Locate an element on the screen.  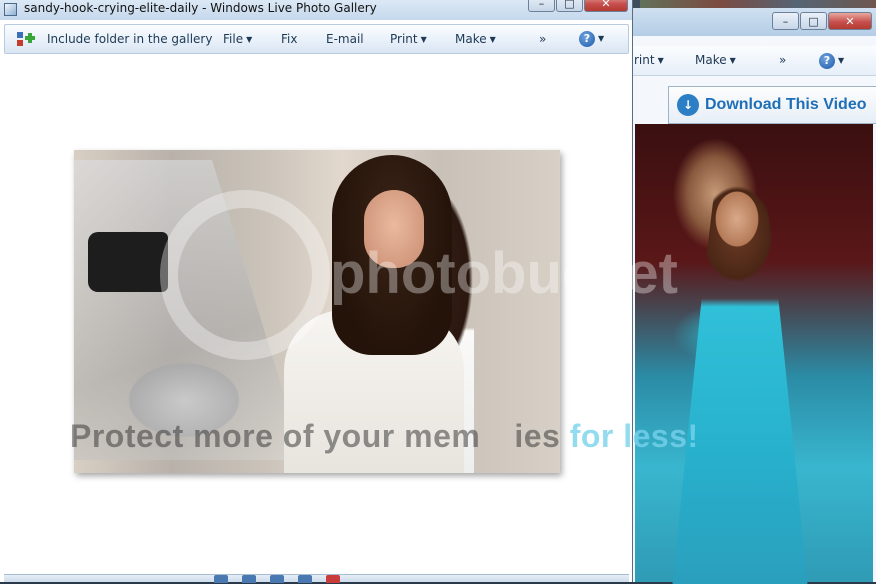
watermark-brand: photobucket is located at coordinates (504, 273).